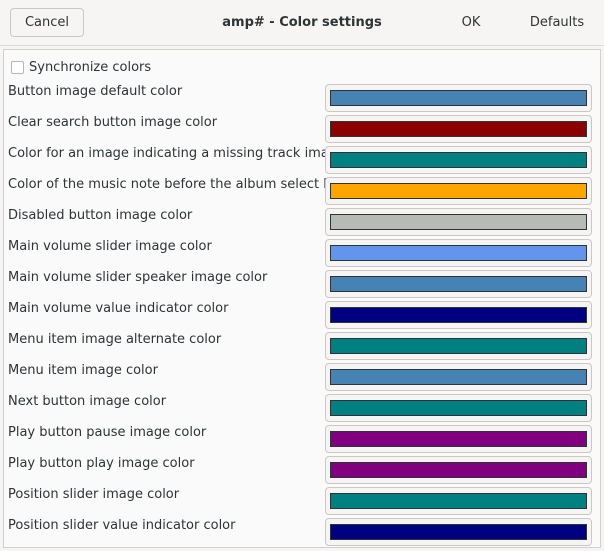 Image resolution: width=604 pixels, height=551 pixels. I want to click on color-setting-label: Main volume slider image color, so click(110, 246).